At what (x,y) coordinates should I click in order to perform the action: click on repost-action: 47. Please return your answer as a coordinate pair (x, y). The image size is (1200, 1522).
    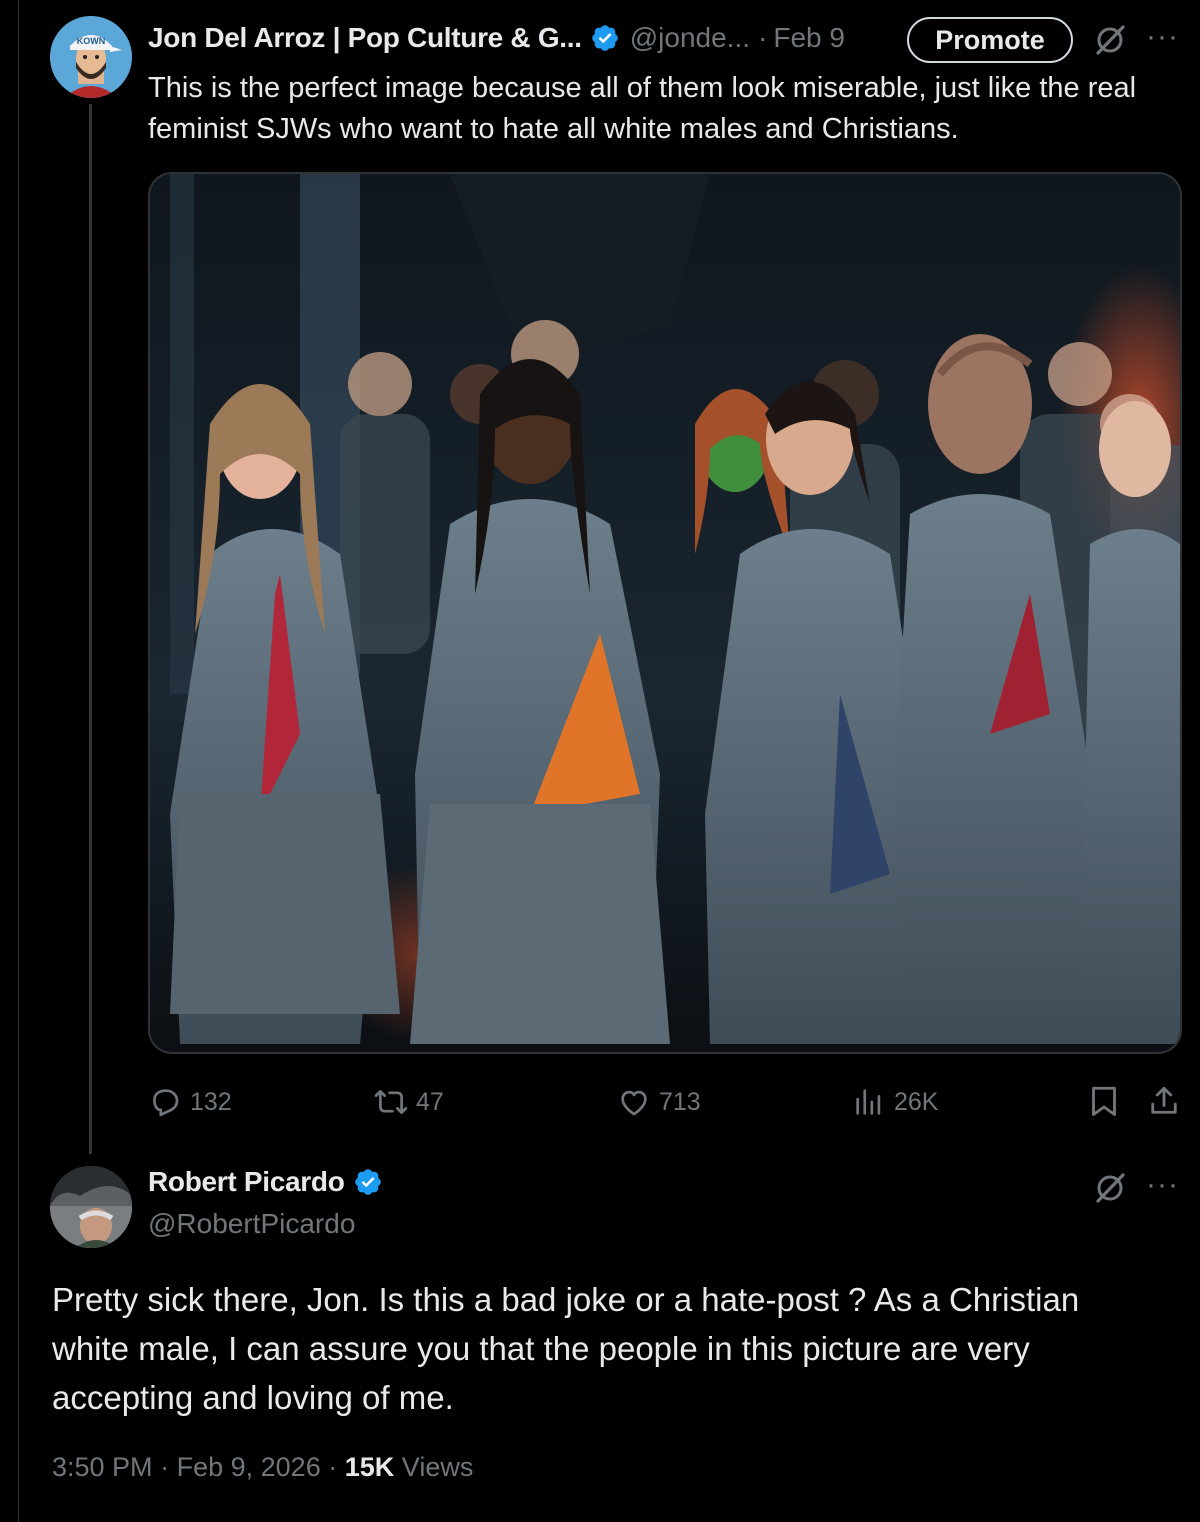
    Looking at the image, I should click on (409, 1102).